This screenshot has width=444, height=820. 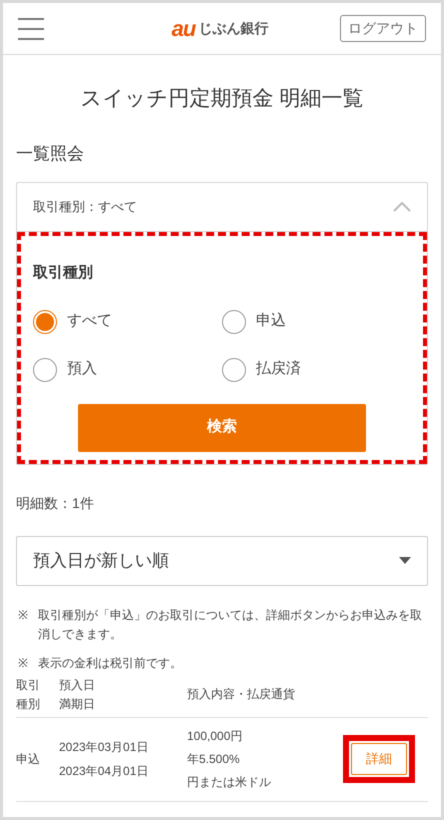 I want to click on column-header: 種別, so click(x=28, y=704).